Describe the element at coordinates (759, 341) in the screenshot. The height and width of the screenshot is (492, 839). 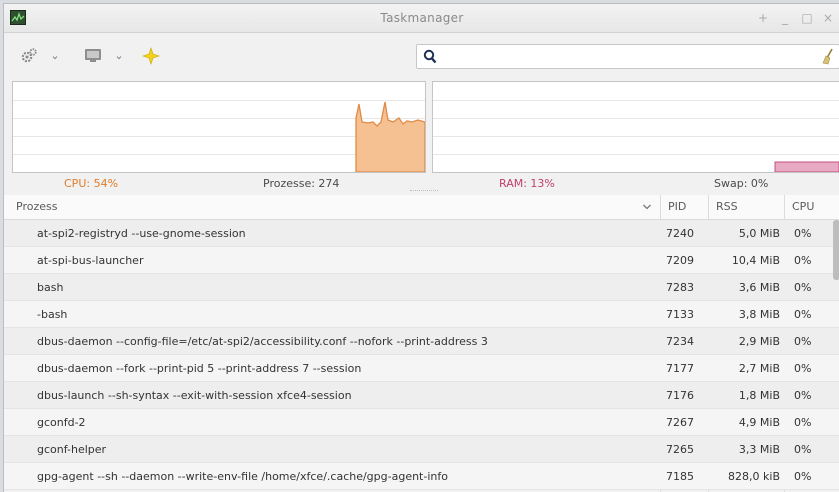
I see `process-rss: 2,9 MiB` at that location.